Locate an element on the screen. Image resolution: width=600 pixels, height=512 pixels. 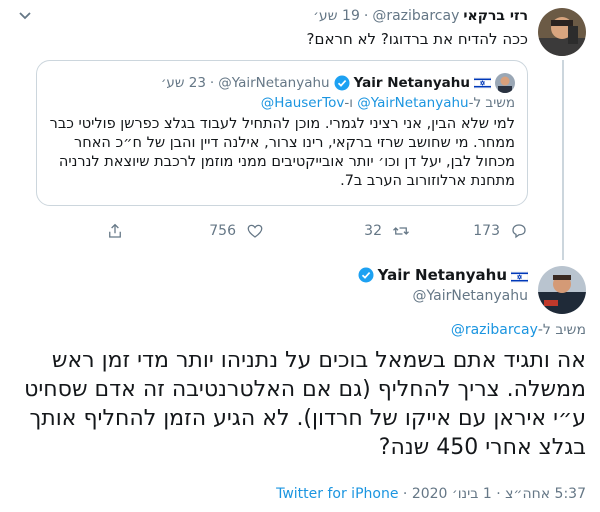
reply-button: 173 is located at coordinates (500, 231).